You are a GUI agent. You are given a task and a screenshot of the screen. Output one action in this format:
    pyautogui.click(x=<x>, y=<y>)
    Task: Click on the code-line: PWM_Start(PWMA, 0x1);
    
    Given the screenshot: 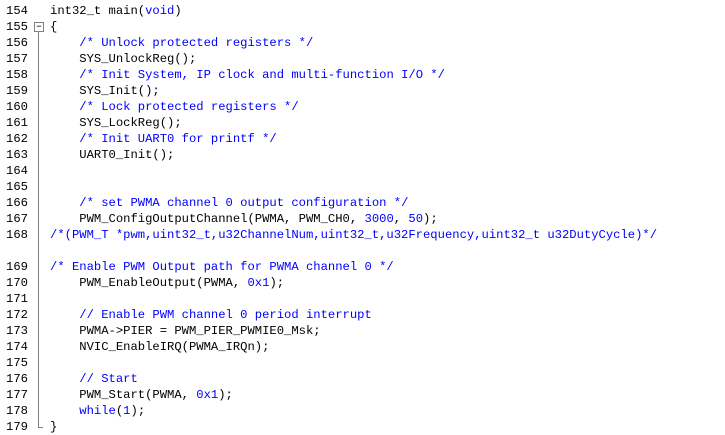 What is the action you would take?
    pyautogui.click(x=387, y=395)
    